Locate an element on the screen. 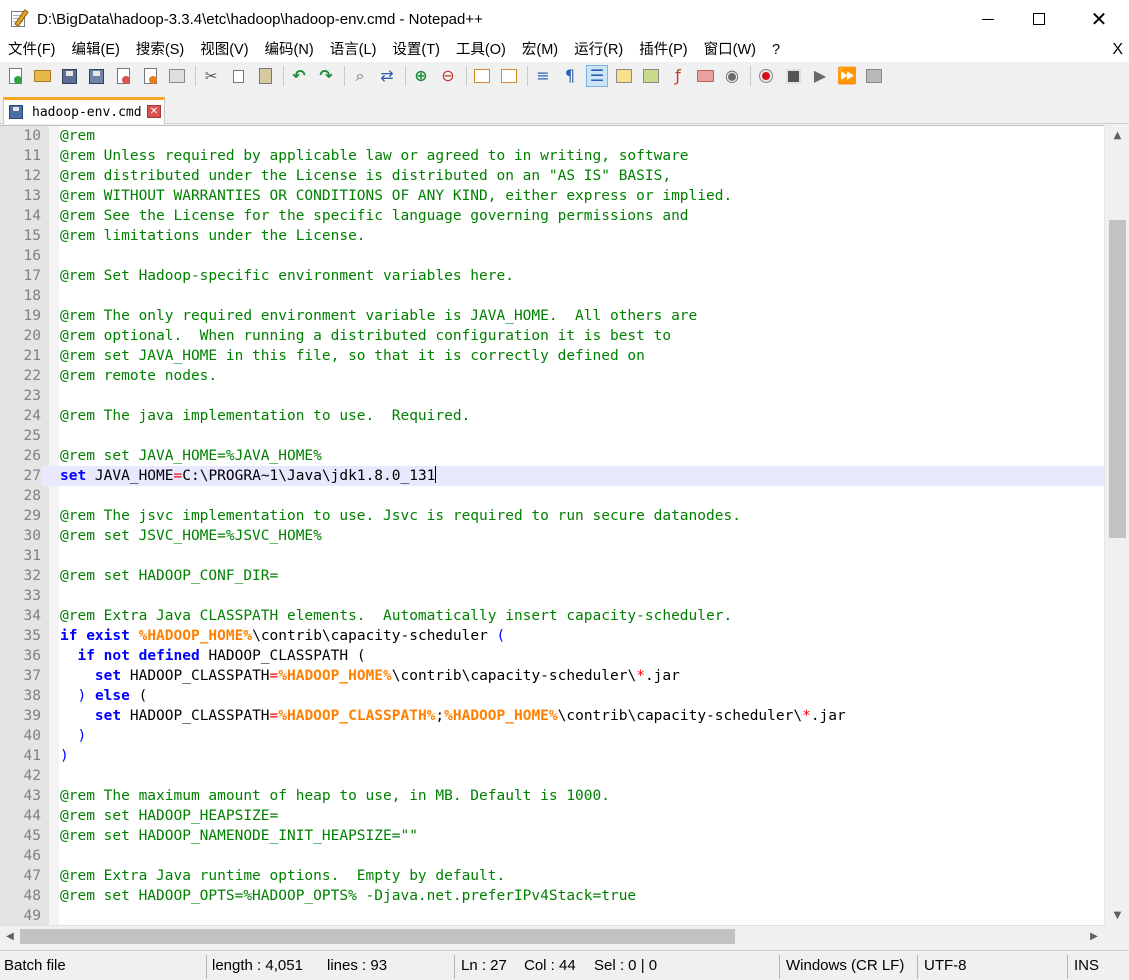 The height and width of the screenshot is (980, 1129). zoom-in-icon: ⊕ is located at coordinates (421, 76).